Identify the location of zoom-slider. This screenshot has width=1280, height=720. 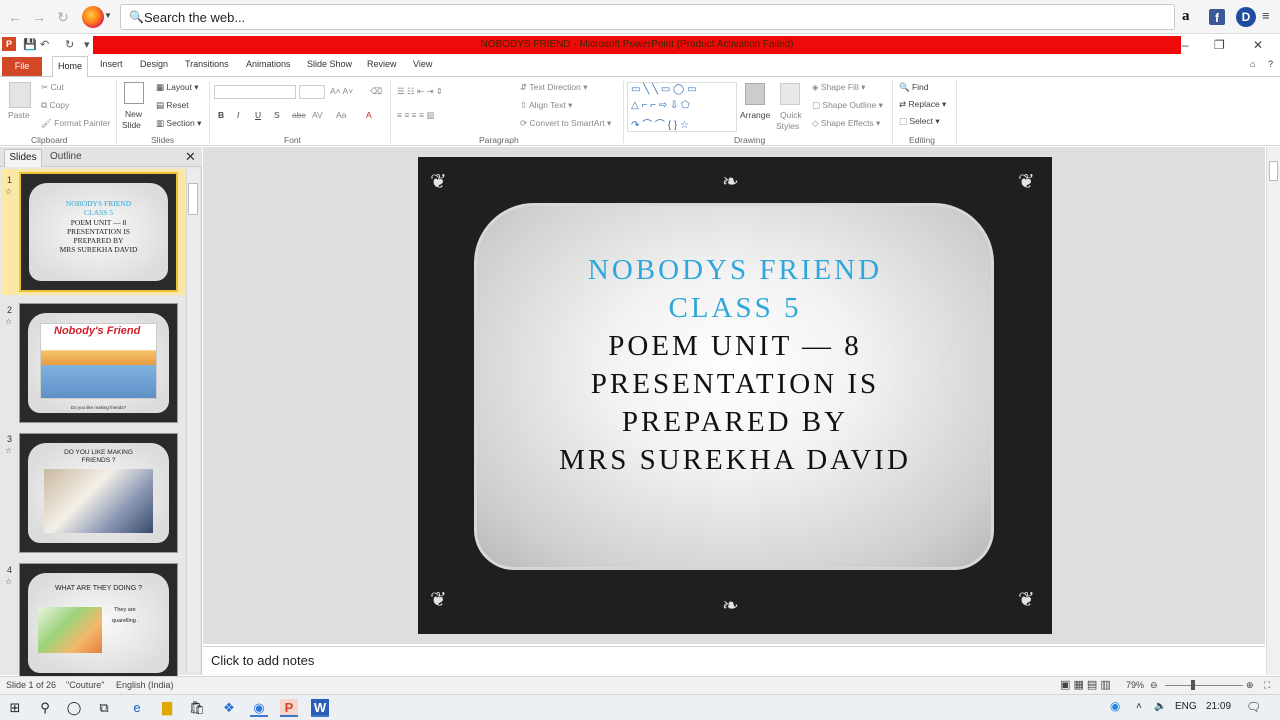
(1204, 685).